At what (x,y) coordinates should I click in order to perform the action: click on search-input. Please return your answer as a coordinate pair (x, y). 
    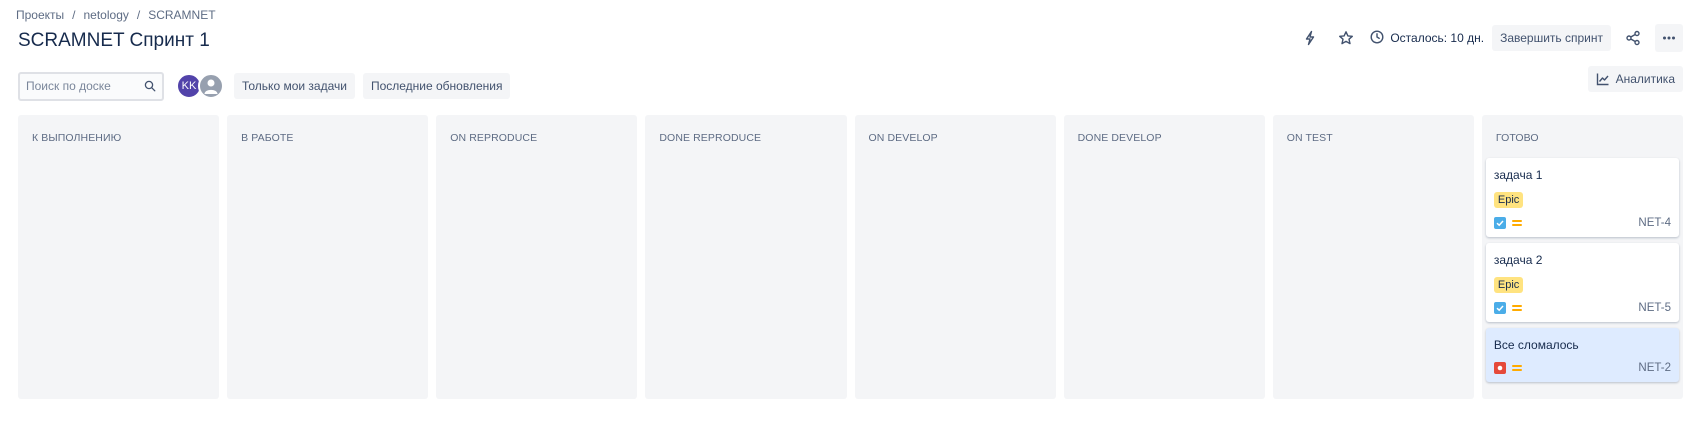
    Looking at the image, I should click on (81, 86).